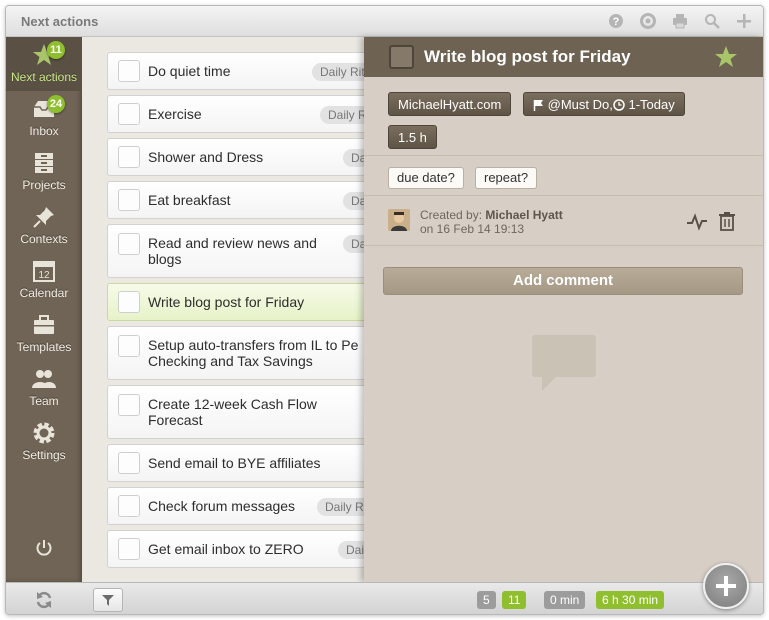 Image resolution: width=769 pixels, height=620 pixels. I want to click on sidebar-item-team: Team, so click(44, 388).